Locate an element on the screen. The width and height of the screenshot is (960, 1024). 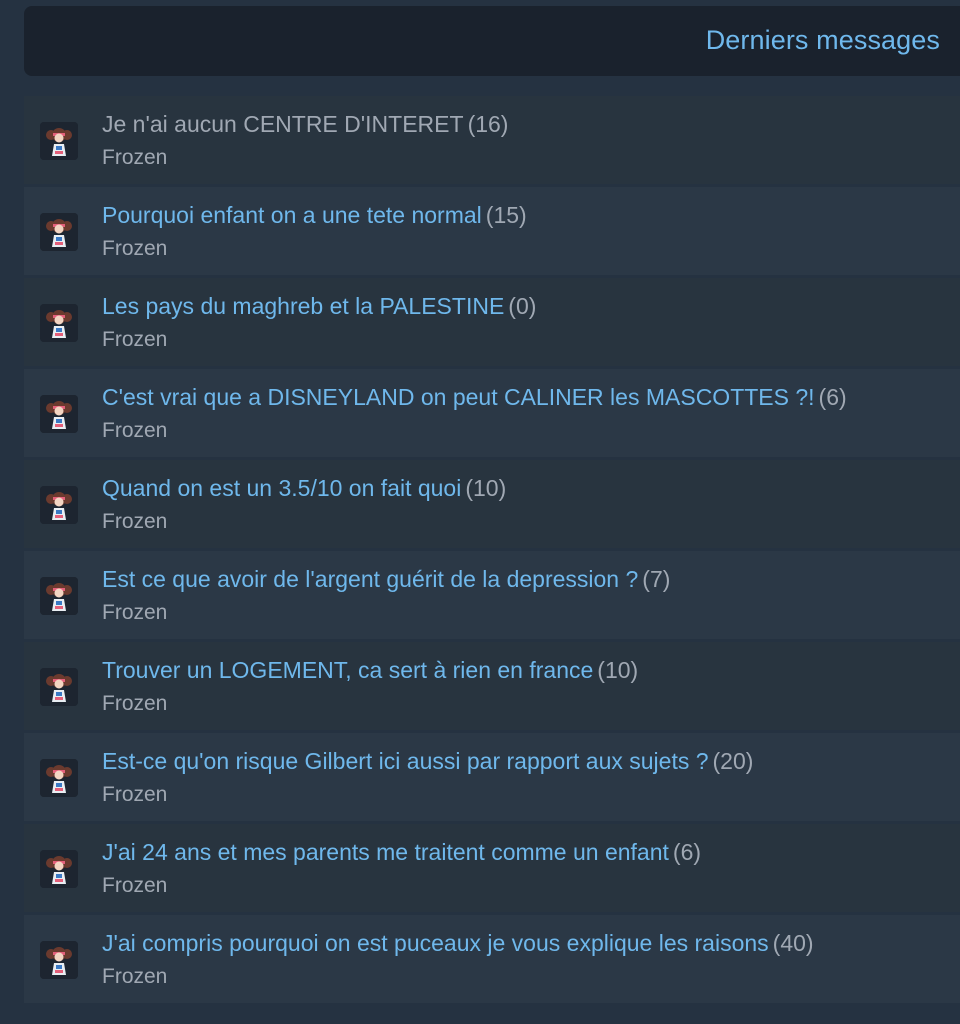
reply-count: (40) is located at coordinates (793, 943).